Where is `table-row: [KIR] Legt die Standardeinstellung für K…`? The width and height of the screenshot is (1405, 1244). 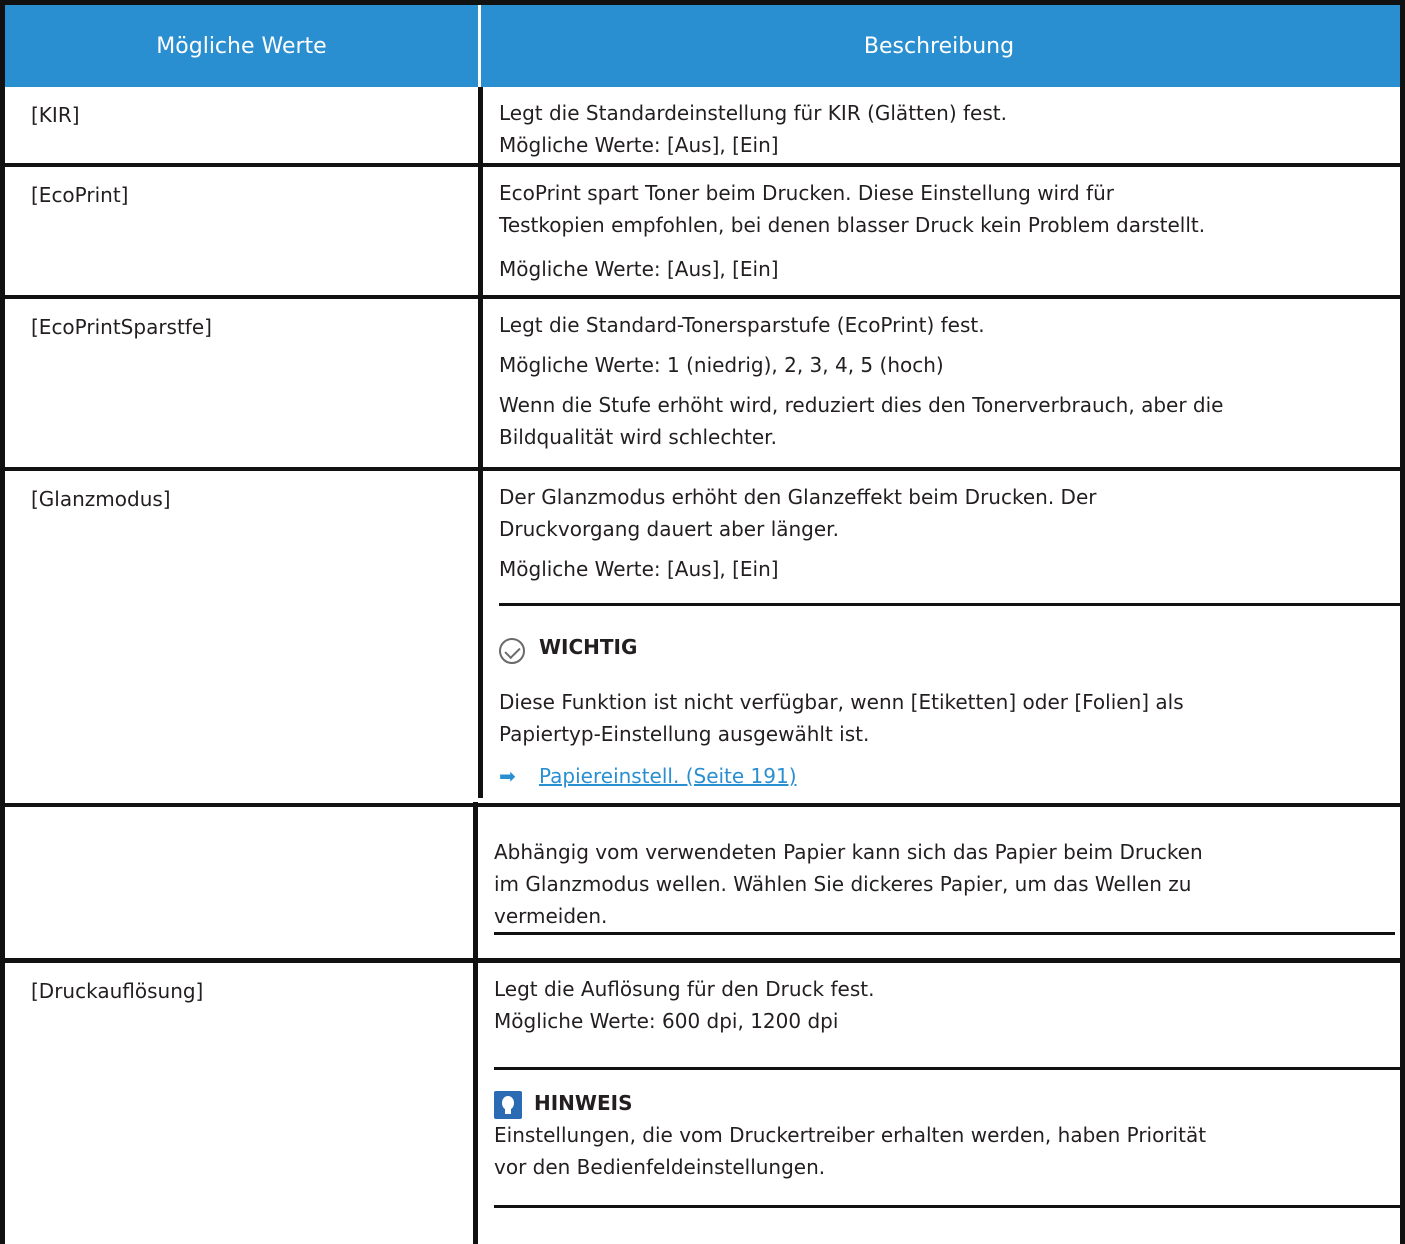
table-row: [KIR] Legt die Standardeinstellung für K… is located at coordinates (702, 127).